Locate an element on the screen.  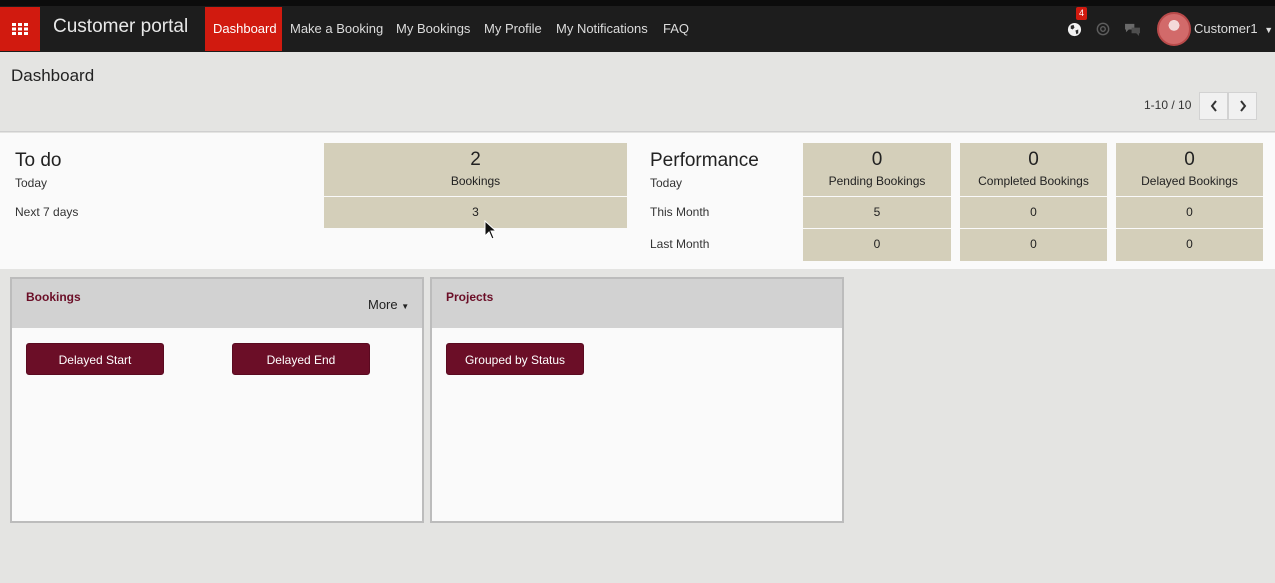
pager-value: 1-10 / 10 is located at coordinates (1168, 105).